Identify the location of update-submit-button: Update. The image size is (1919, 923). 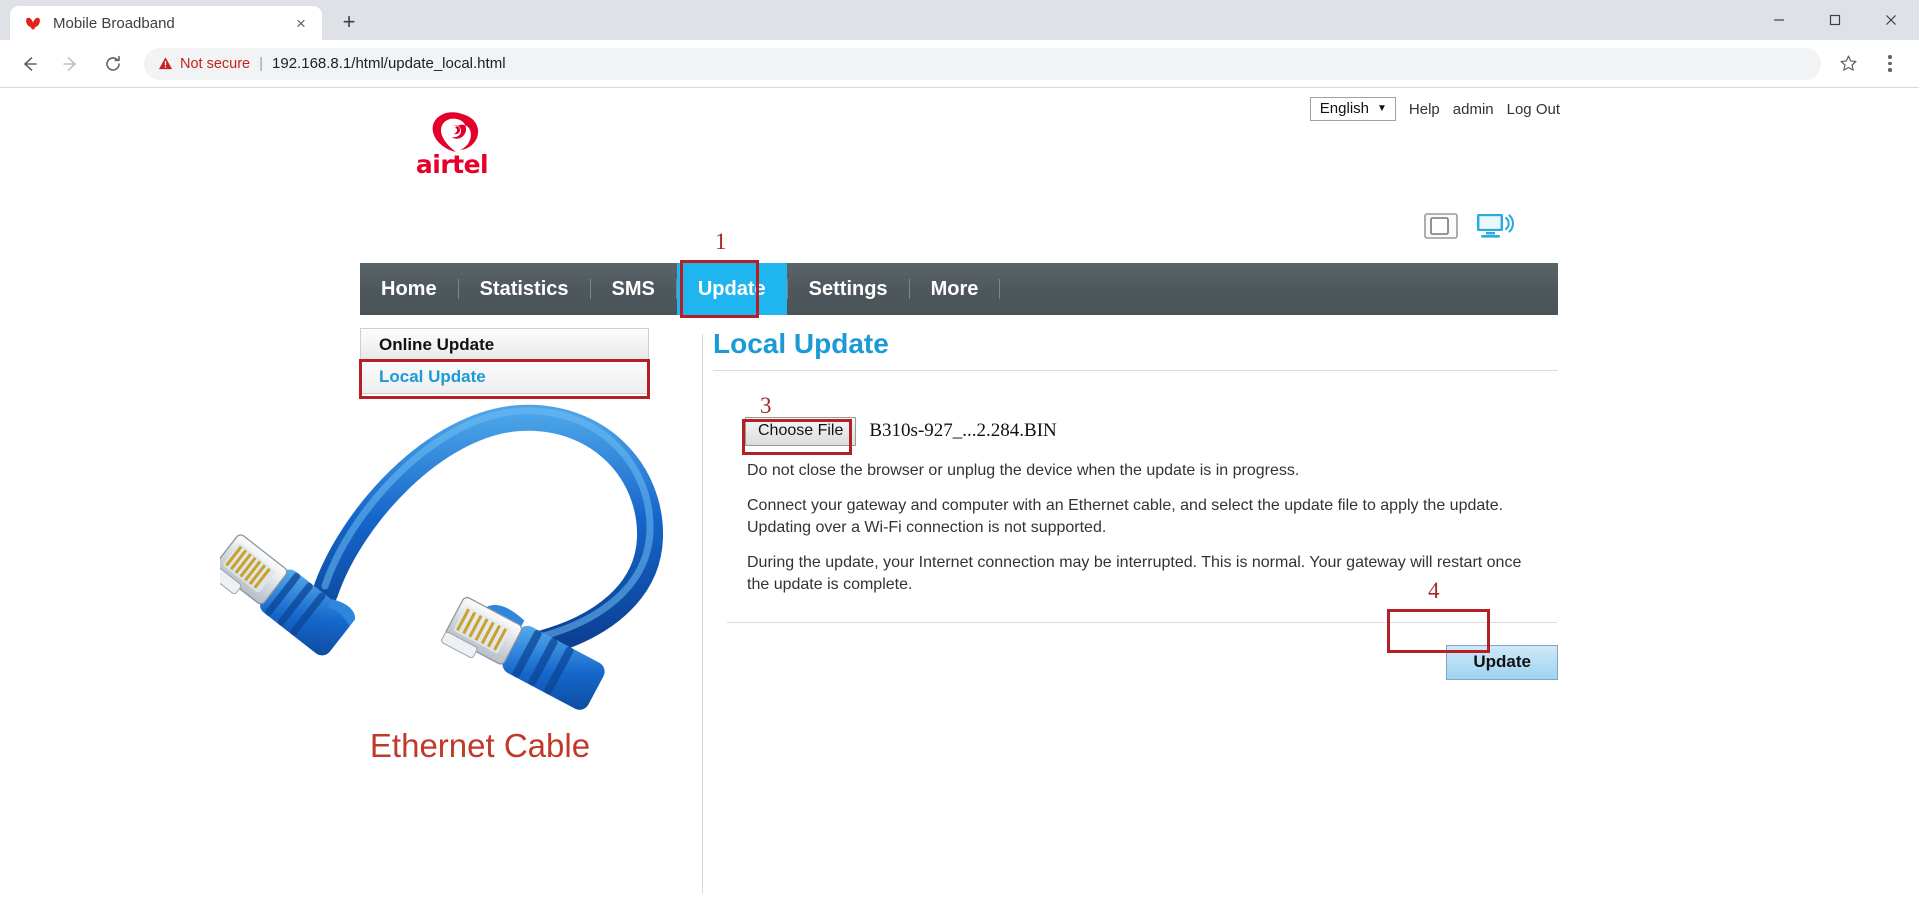
(1502, 662).